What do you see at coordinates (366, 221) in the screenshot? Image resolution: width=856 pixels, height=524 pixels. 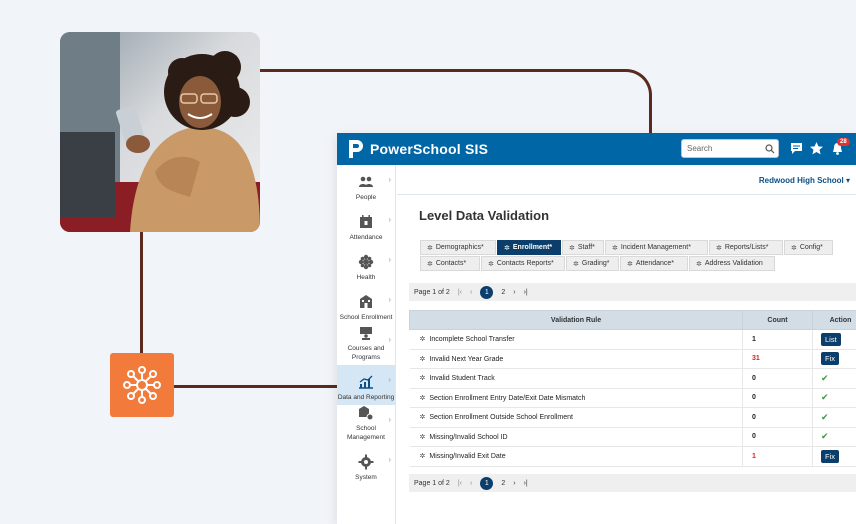 I see `calendar-icon` at bounding box center [366, 221].